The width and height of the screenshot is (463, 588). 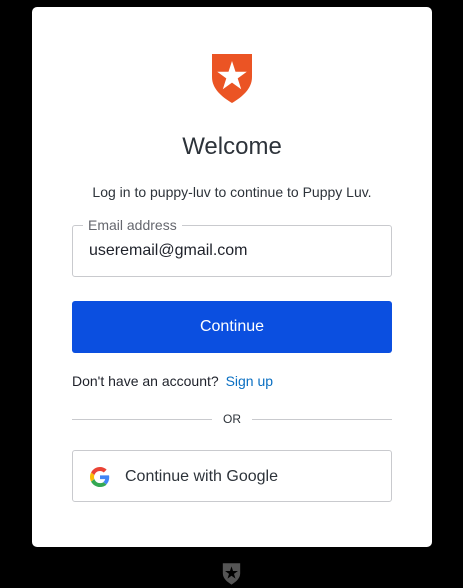 What do you see at coordinates (232, 251) in the screenshot?
I see `email-input` at bounding box center [232, 251].